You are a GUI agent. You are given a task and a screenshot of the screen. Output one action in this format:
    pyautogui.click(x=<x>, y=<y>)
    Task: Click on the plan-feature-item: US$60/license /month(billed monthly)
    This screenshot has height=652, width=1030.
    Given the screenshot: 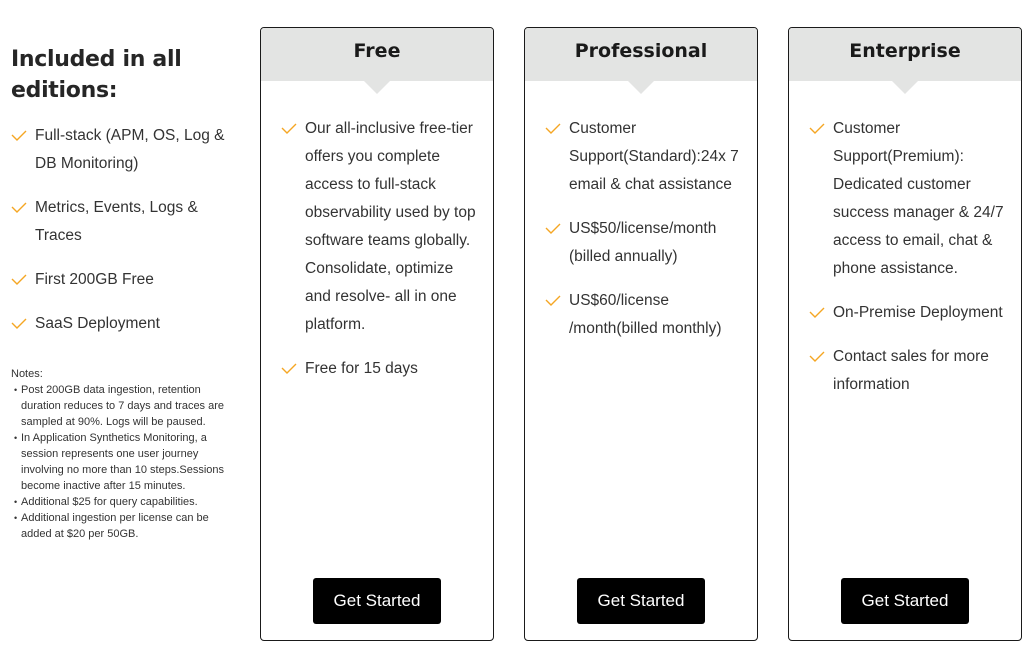 What is the action you would take?
    pyautogui.click(x=644, y=315)
    